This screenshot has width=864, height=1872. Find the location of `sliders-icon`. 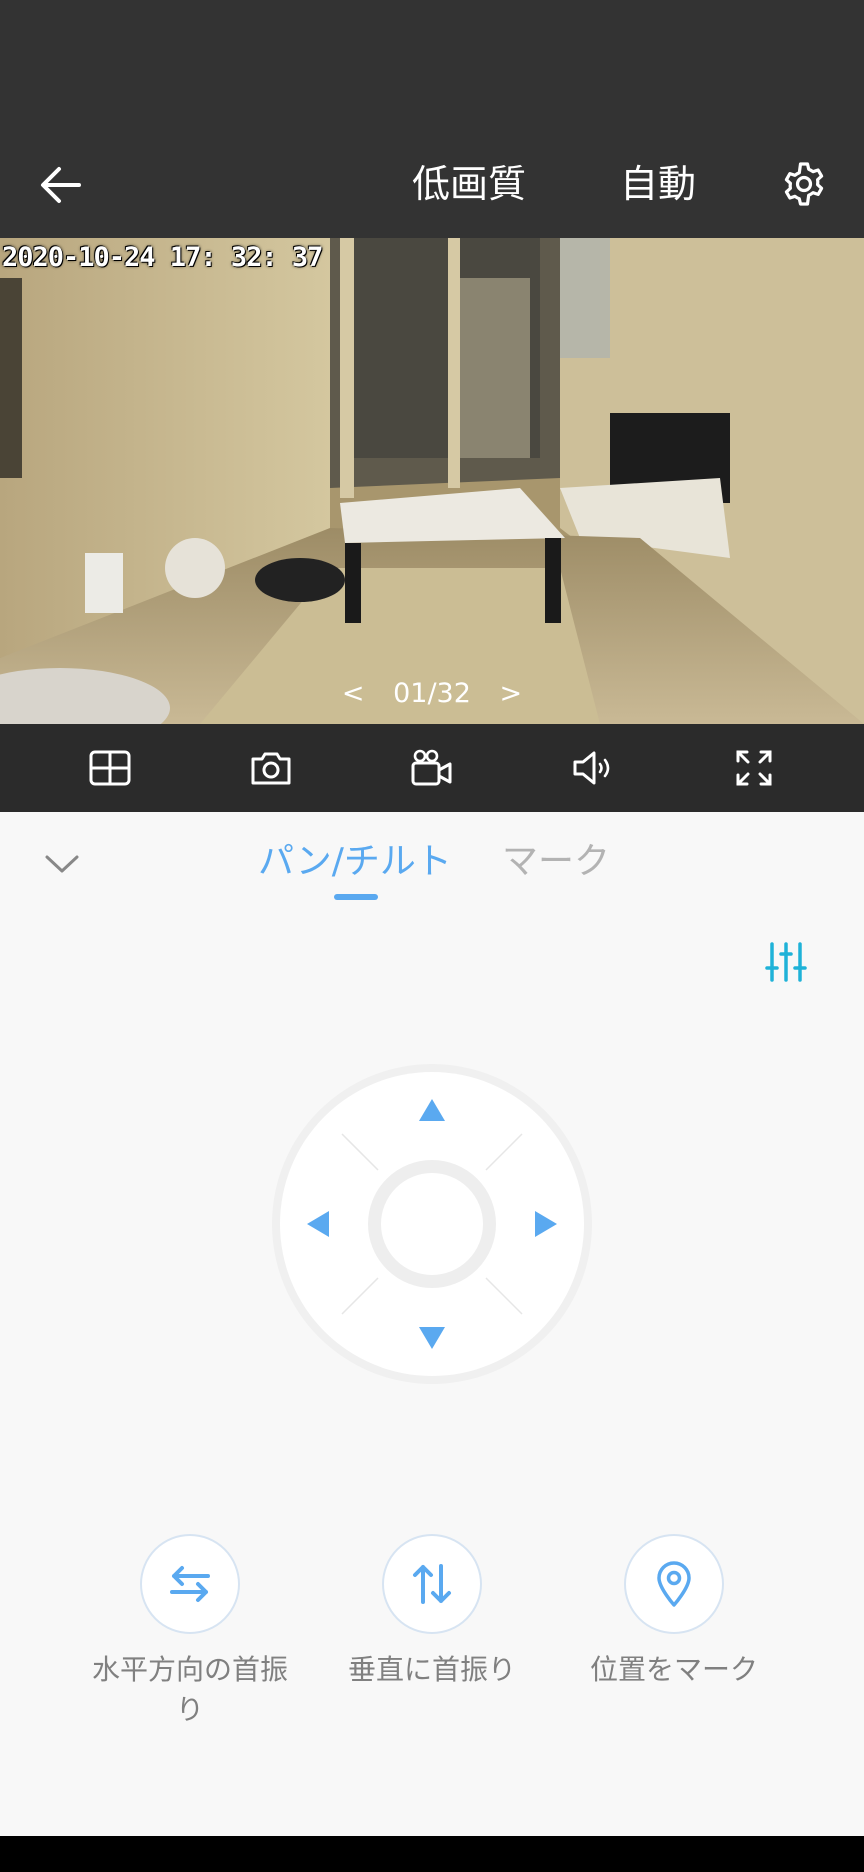

sliders-icon is located at coordinates (786, 962).